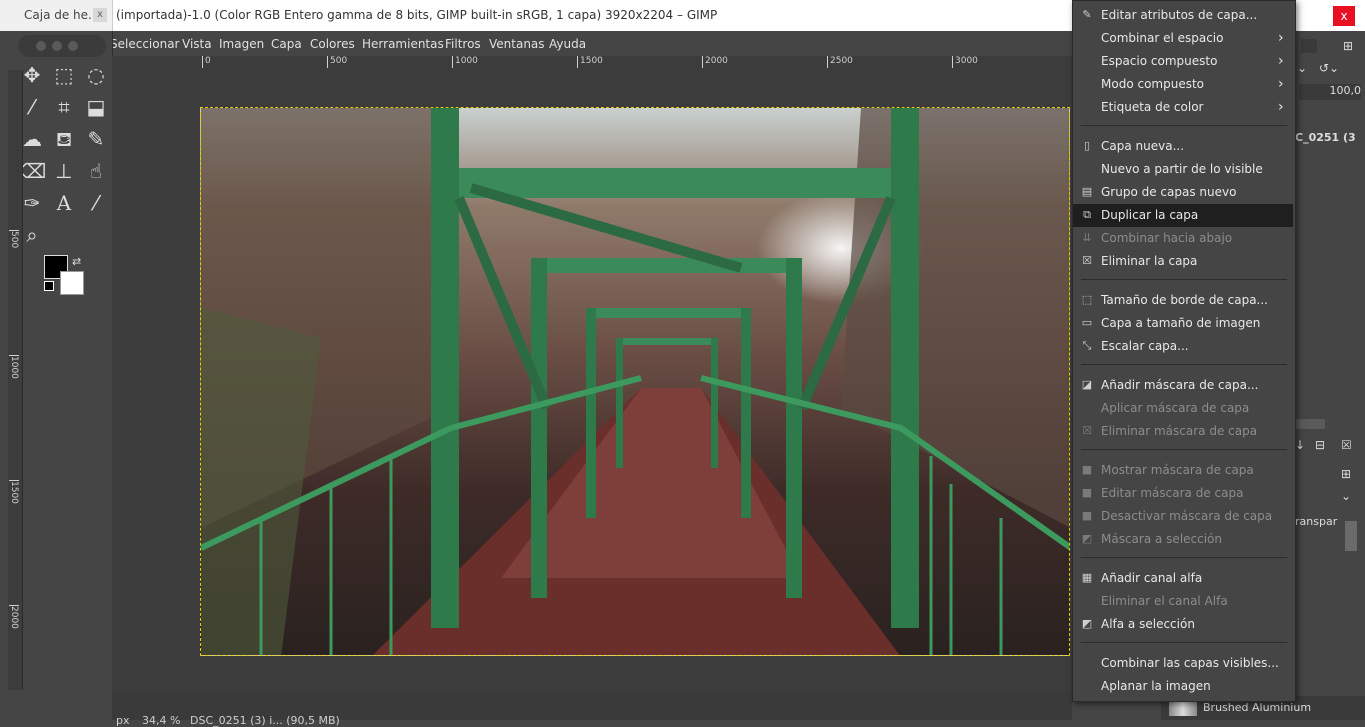 The image size is (1365, 727). Describe the element at coordinates (1183, 238) in the screenshot. I see `menu-item-combinar-abajo: ⇊ Combinar hacia abajo` at that location.